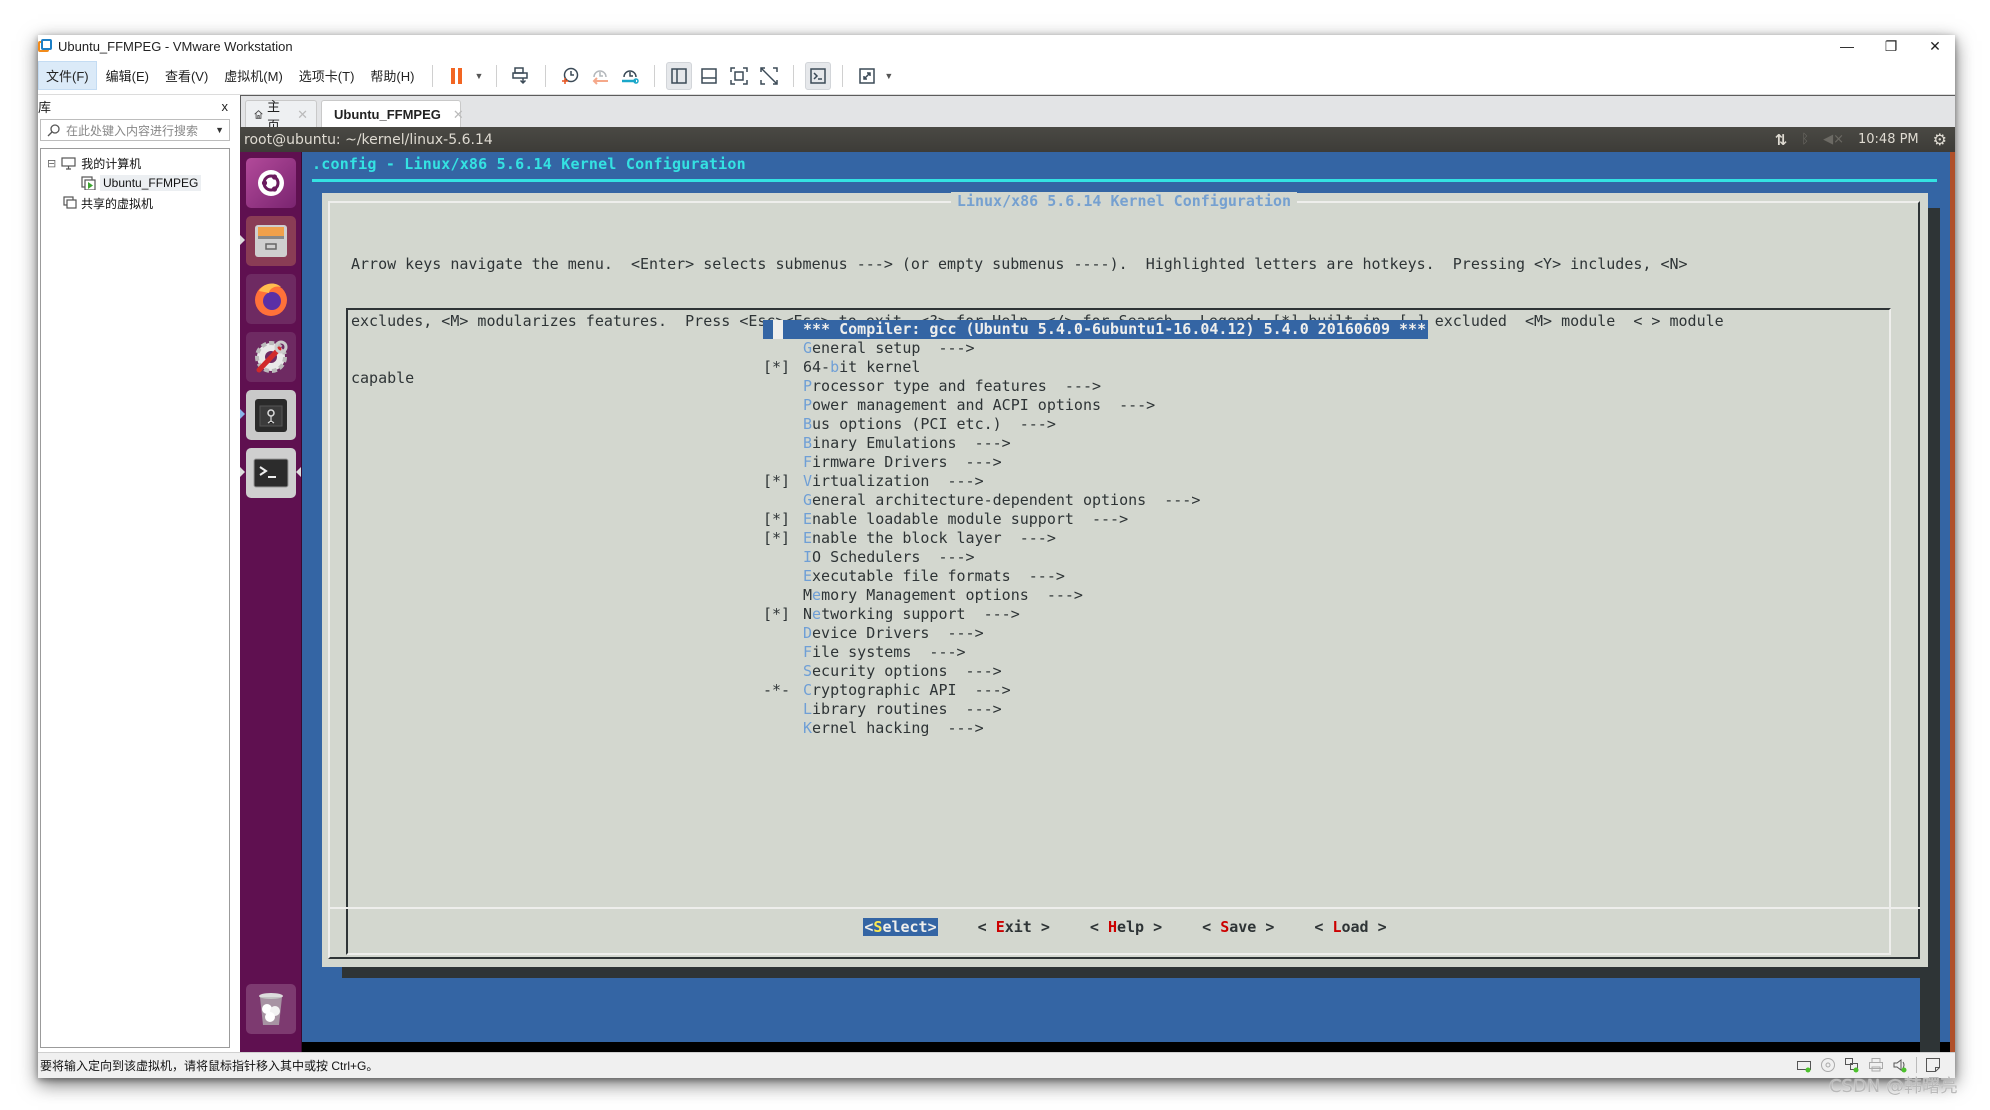  I want to click on library-search-input: 在此处键入内容进行搜索 ▼, so click(135, 130).